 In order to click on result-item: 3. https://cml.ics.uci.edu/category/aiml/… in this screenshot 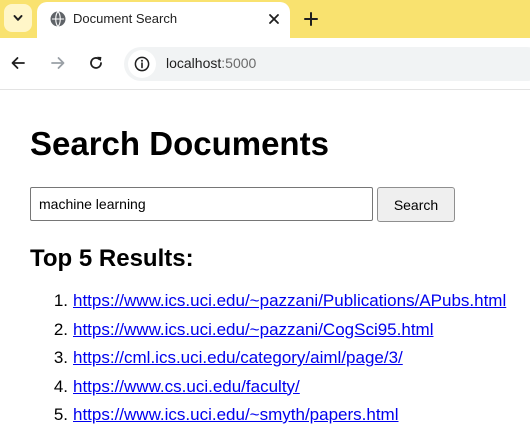, I will do `click(268, 362)`.